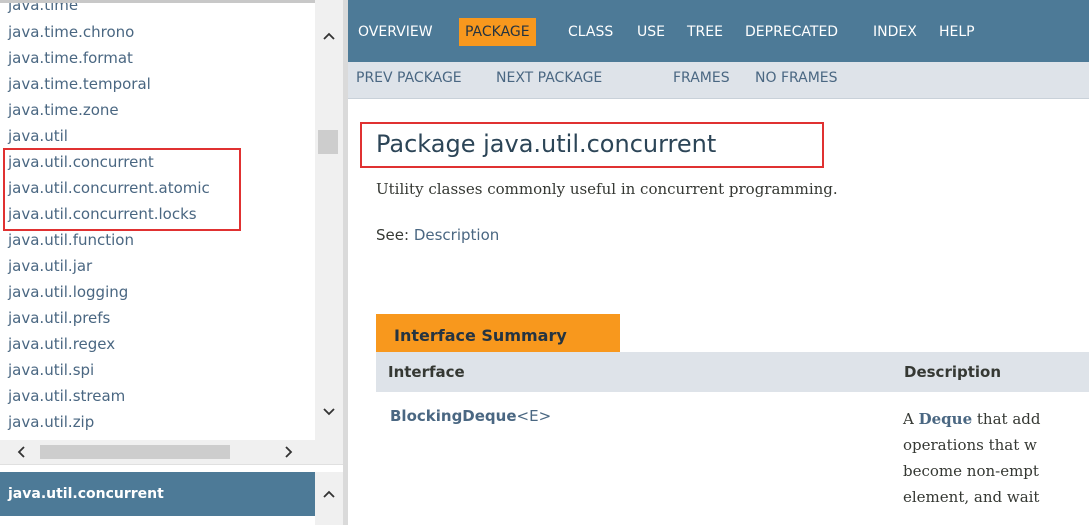 The image size is (1089, 525). Describe the element at coordinates (1006, 419) in the screenshot. I see `description-text: that add` at that location.